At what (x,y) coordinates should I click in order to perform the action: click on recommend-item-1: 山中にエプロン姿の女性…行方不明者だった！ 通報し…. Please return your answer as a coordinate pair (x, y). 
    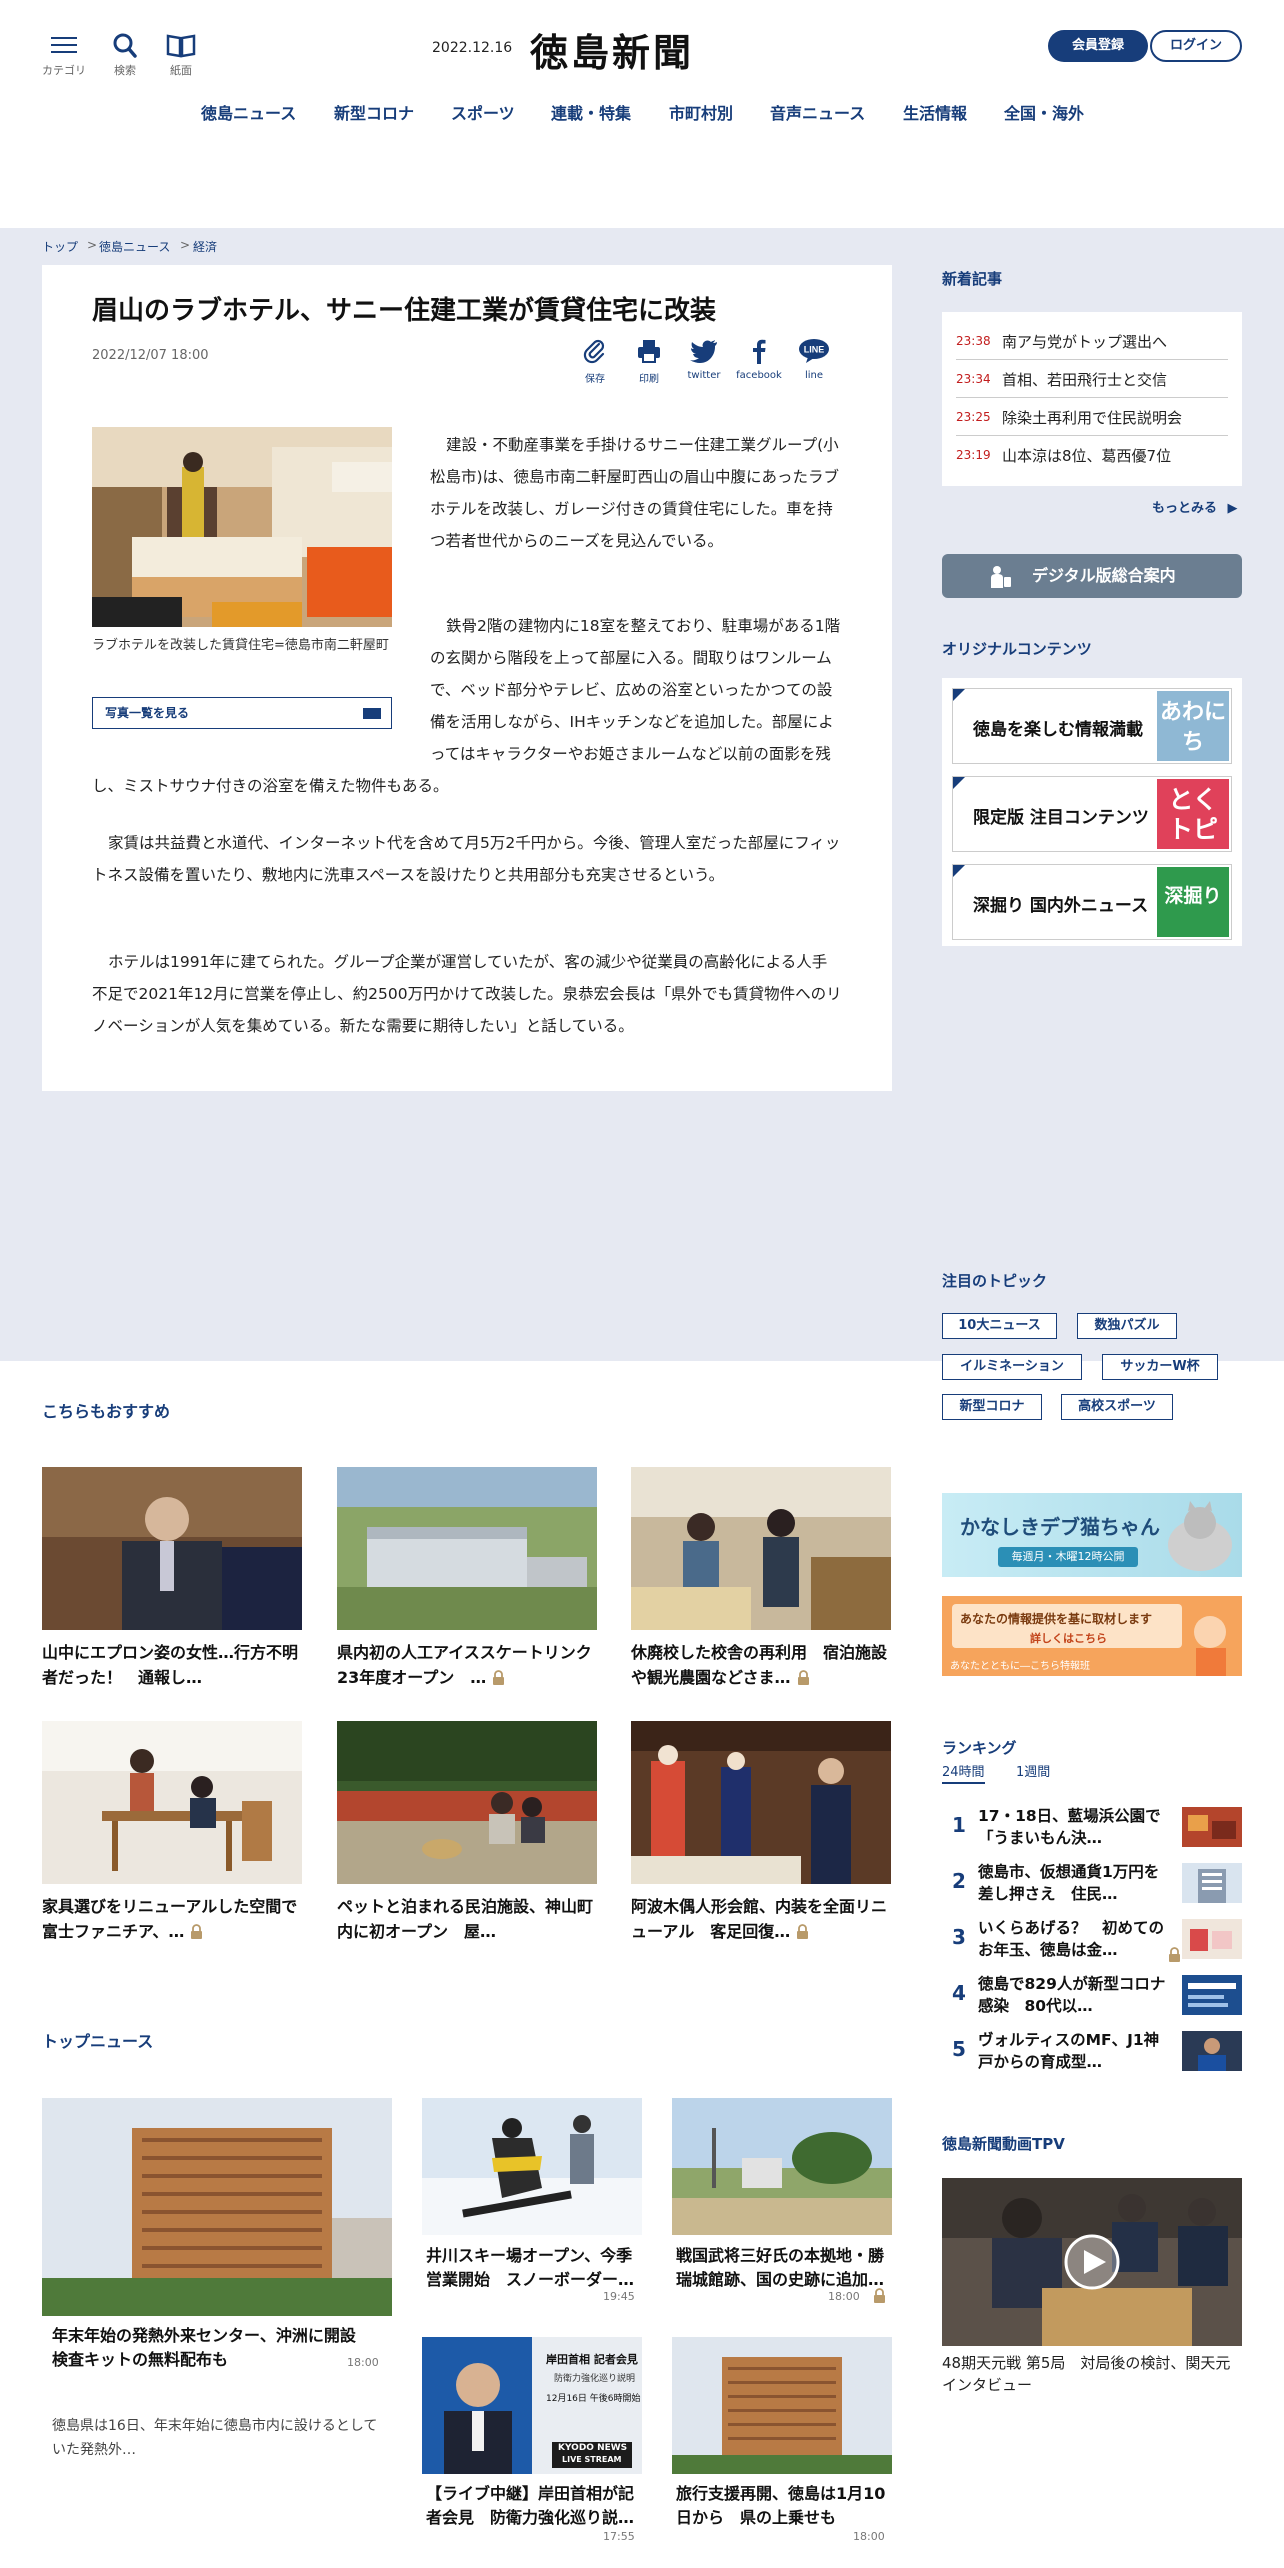
    Looking at the image, I should click on (173, 1665).